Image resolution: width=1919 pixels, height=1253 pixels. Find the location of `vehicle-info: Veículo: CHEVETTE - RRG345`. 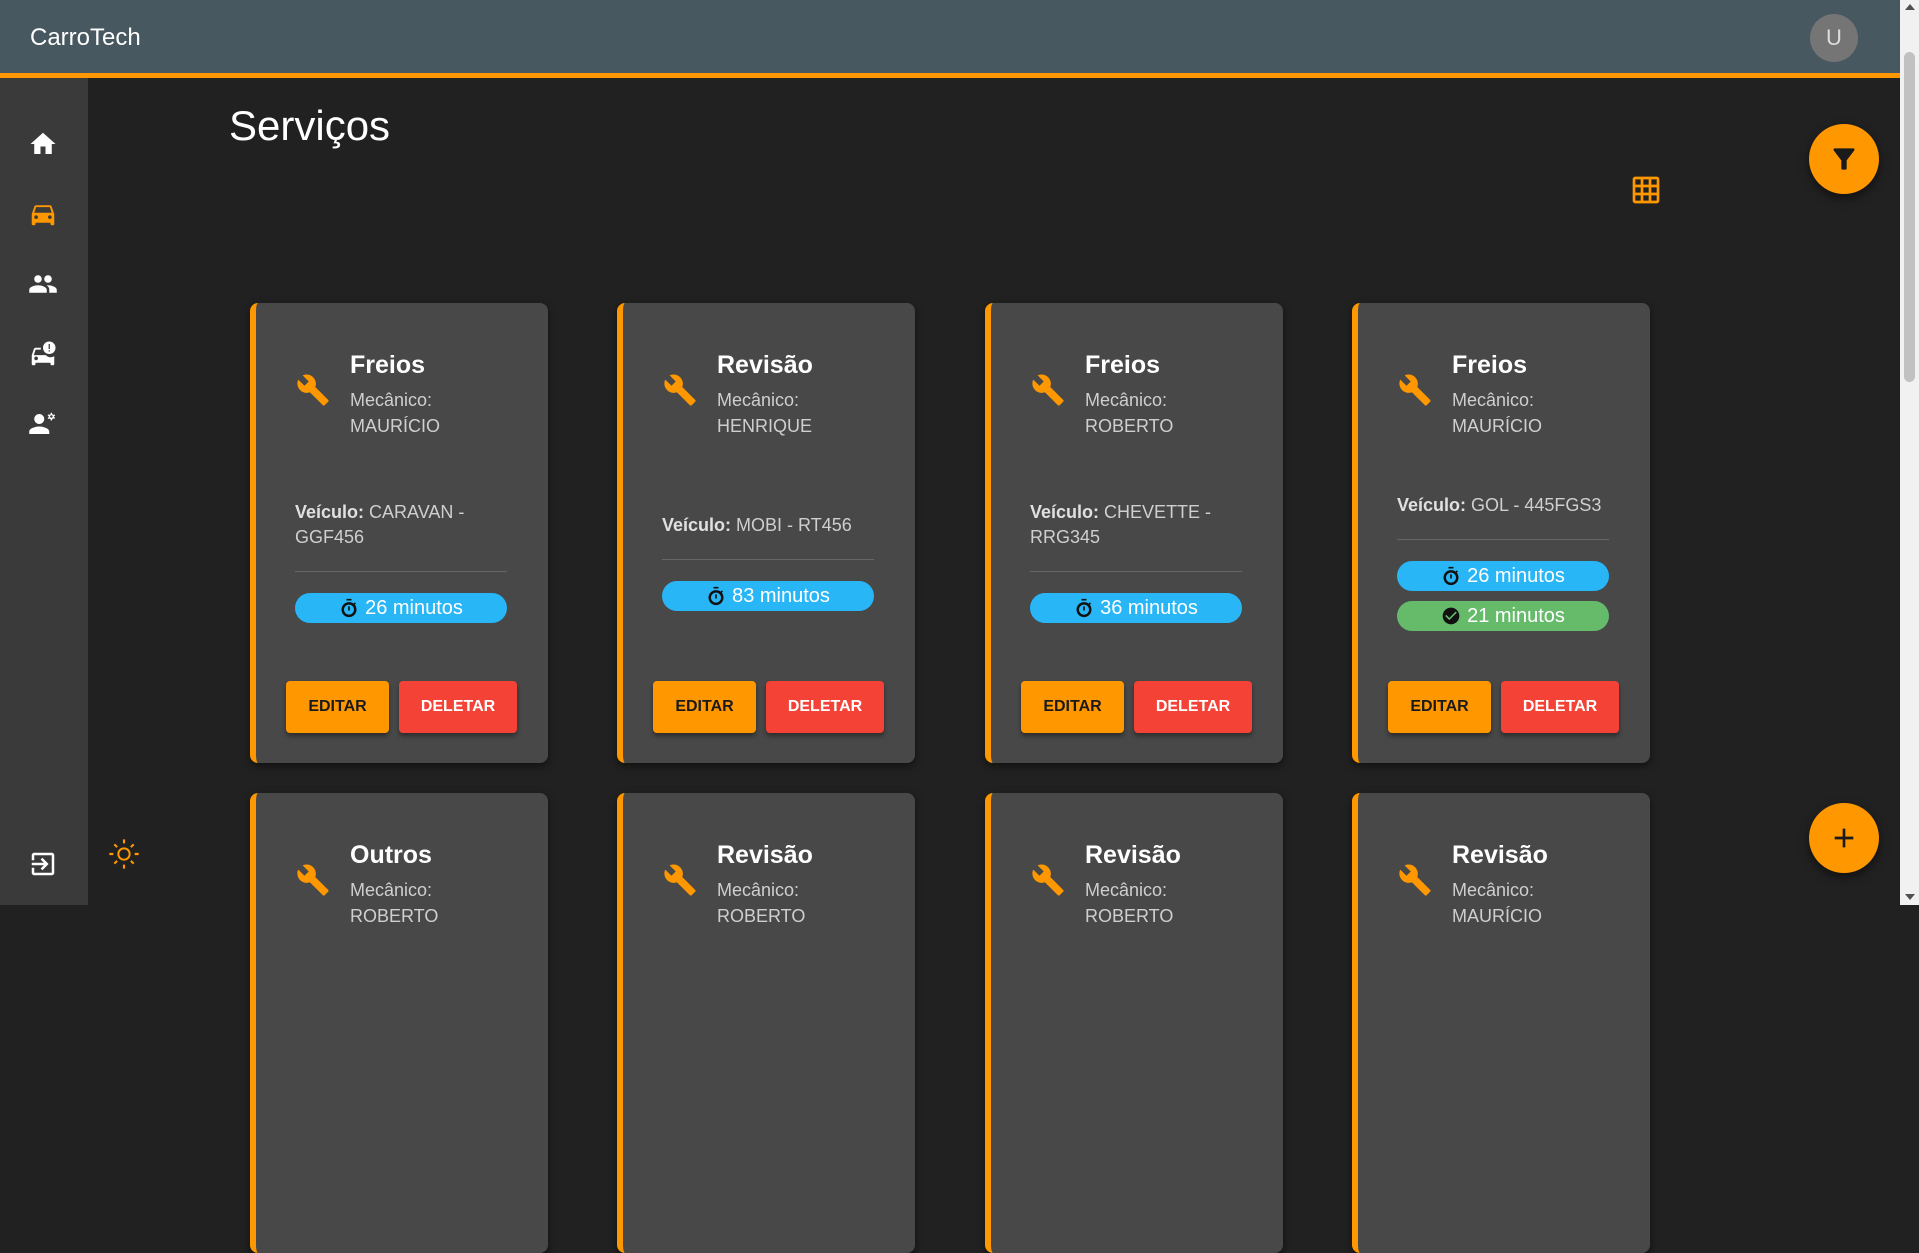

vehicle-info: Veículo: CHEVETTE - RRG345 is located at coordinates (1121, 524).